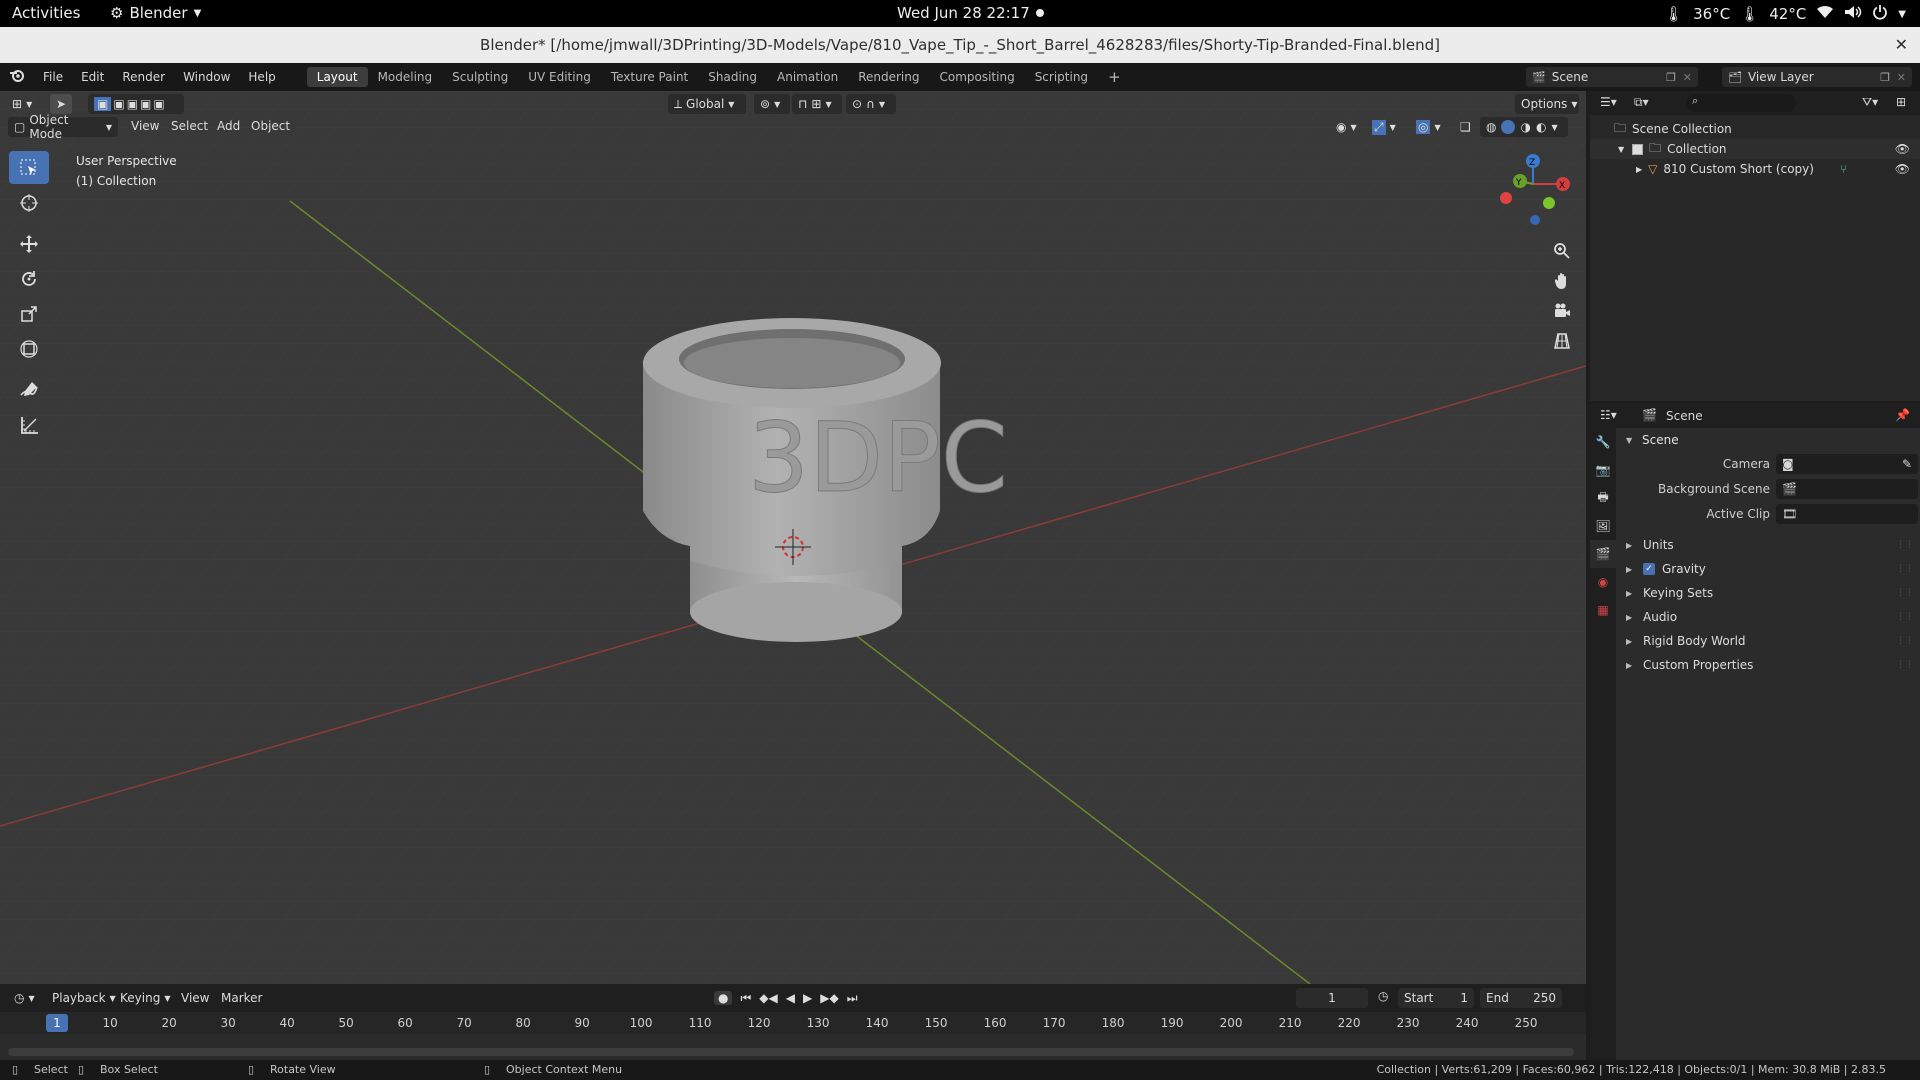 The image size is (1920, 1080). I want to click on tab-shading: Shading, so click(732, 77).